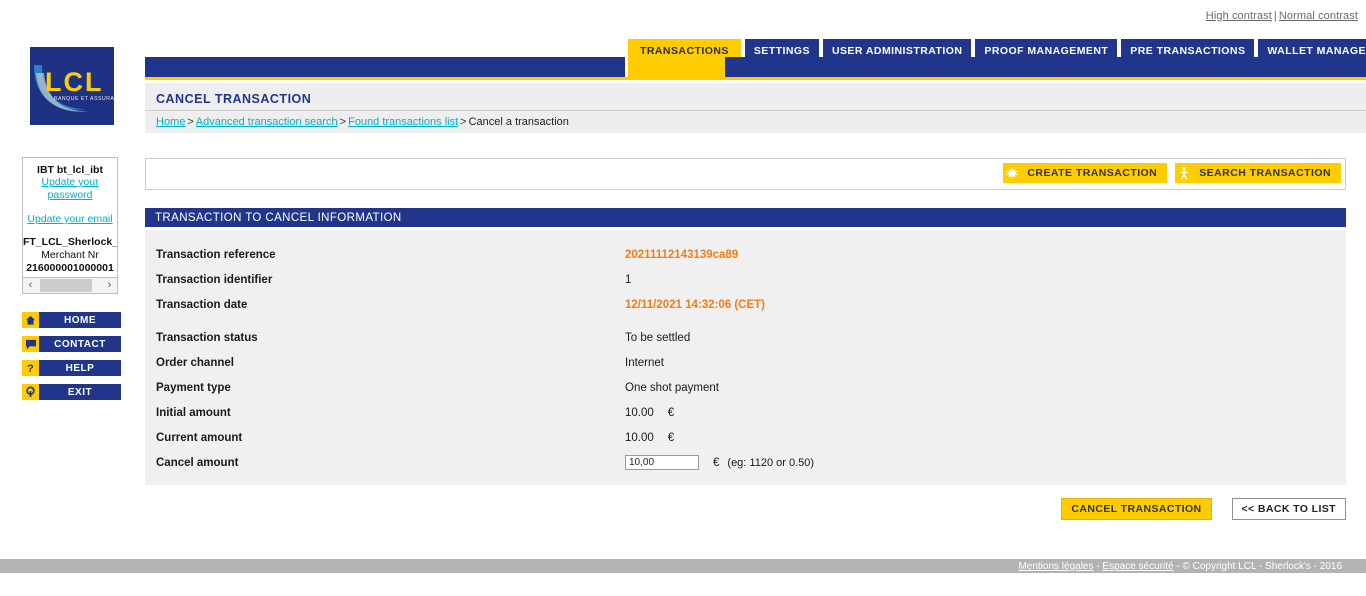  What do you see at coordinates (214, 279) in the screenshot?
I see `field-label: Transaction identifier` at bounding box center [214, 279].